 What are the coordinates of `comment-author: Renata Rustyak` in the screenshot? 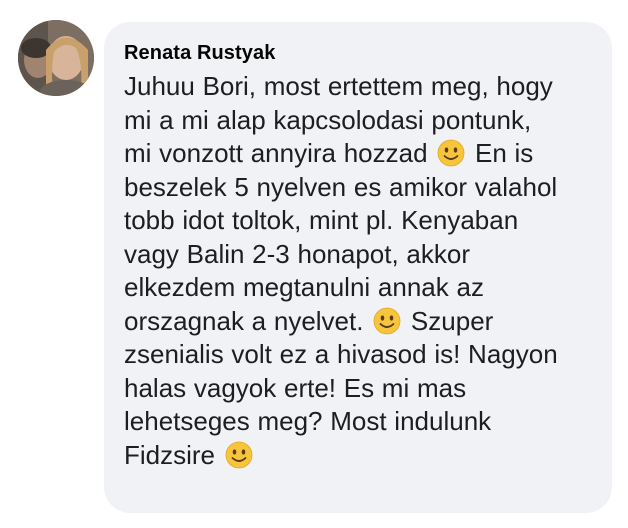 It's located at (358, 53).